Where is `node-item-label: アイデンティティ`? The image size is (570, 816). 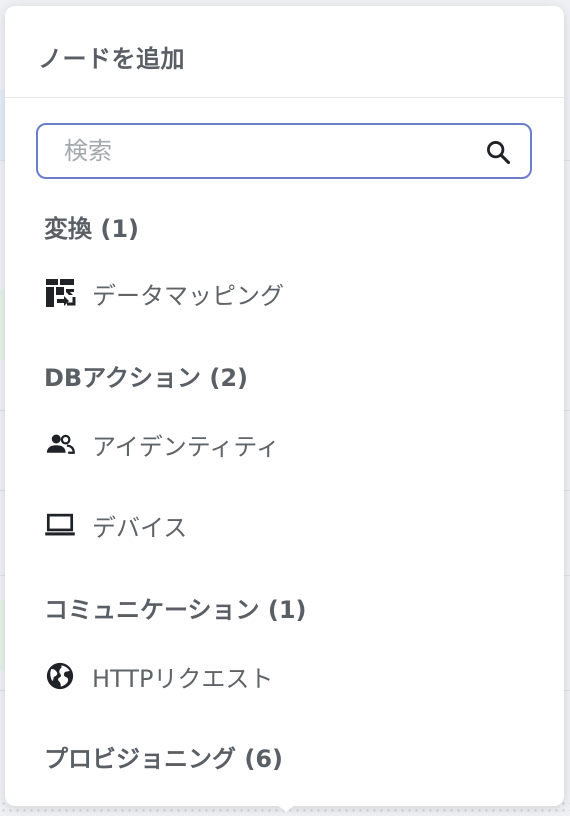 node-item-label: アイデンティティ is located at coordinates (186, 446).